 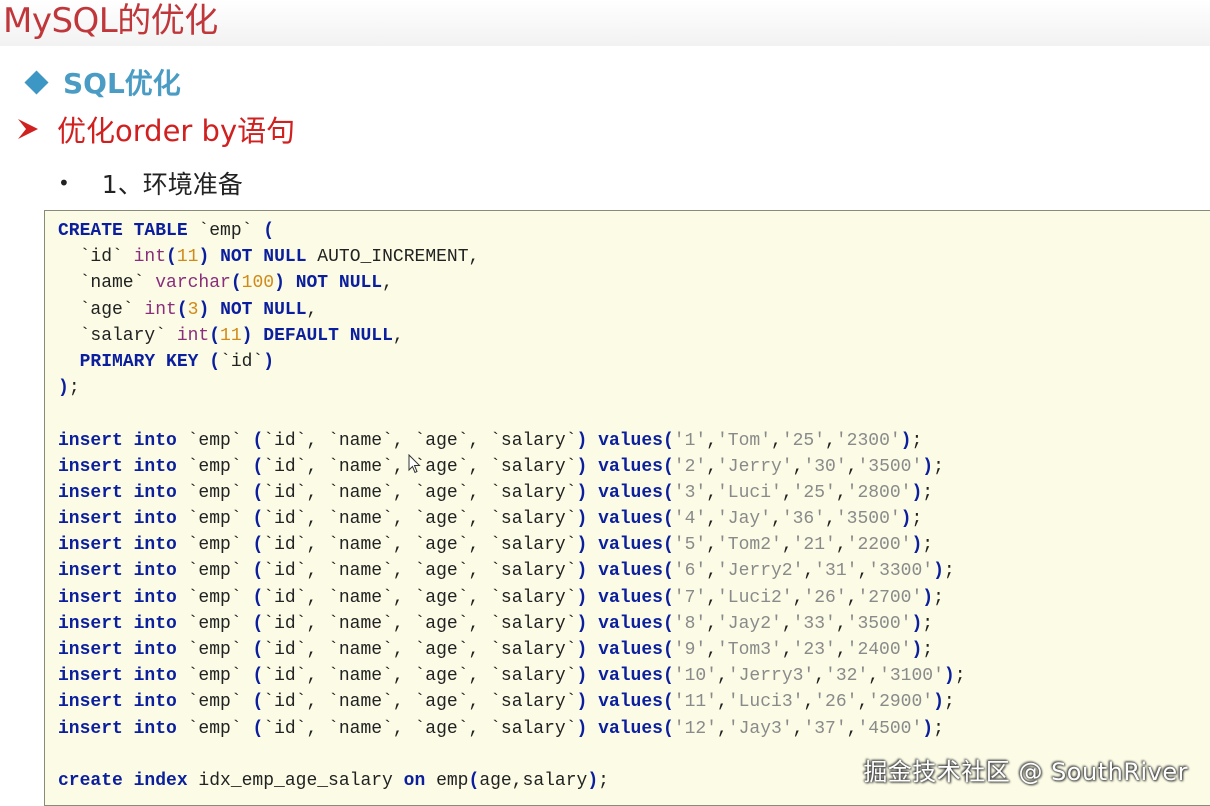 What do you see at coordinates (36, 82) in the screenshot?
I see `diamond-icon` at bounding box center [36, 82].